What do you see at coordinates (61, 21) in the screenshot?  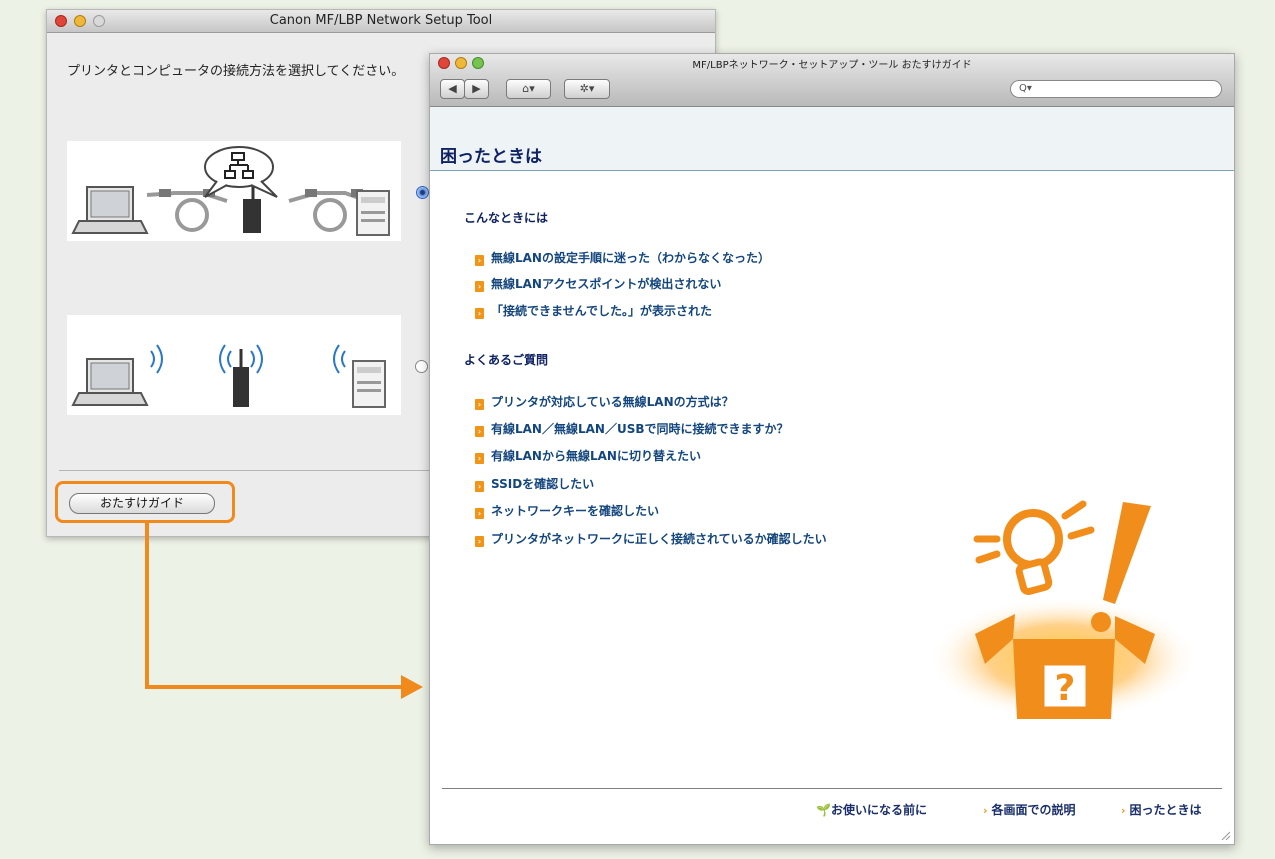 I see `close-window-button` at bounding box center [61, 21].